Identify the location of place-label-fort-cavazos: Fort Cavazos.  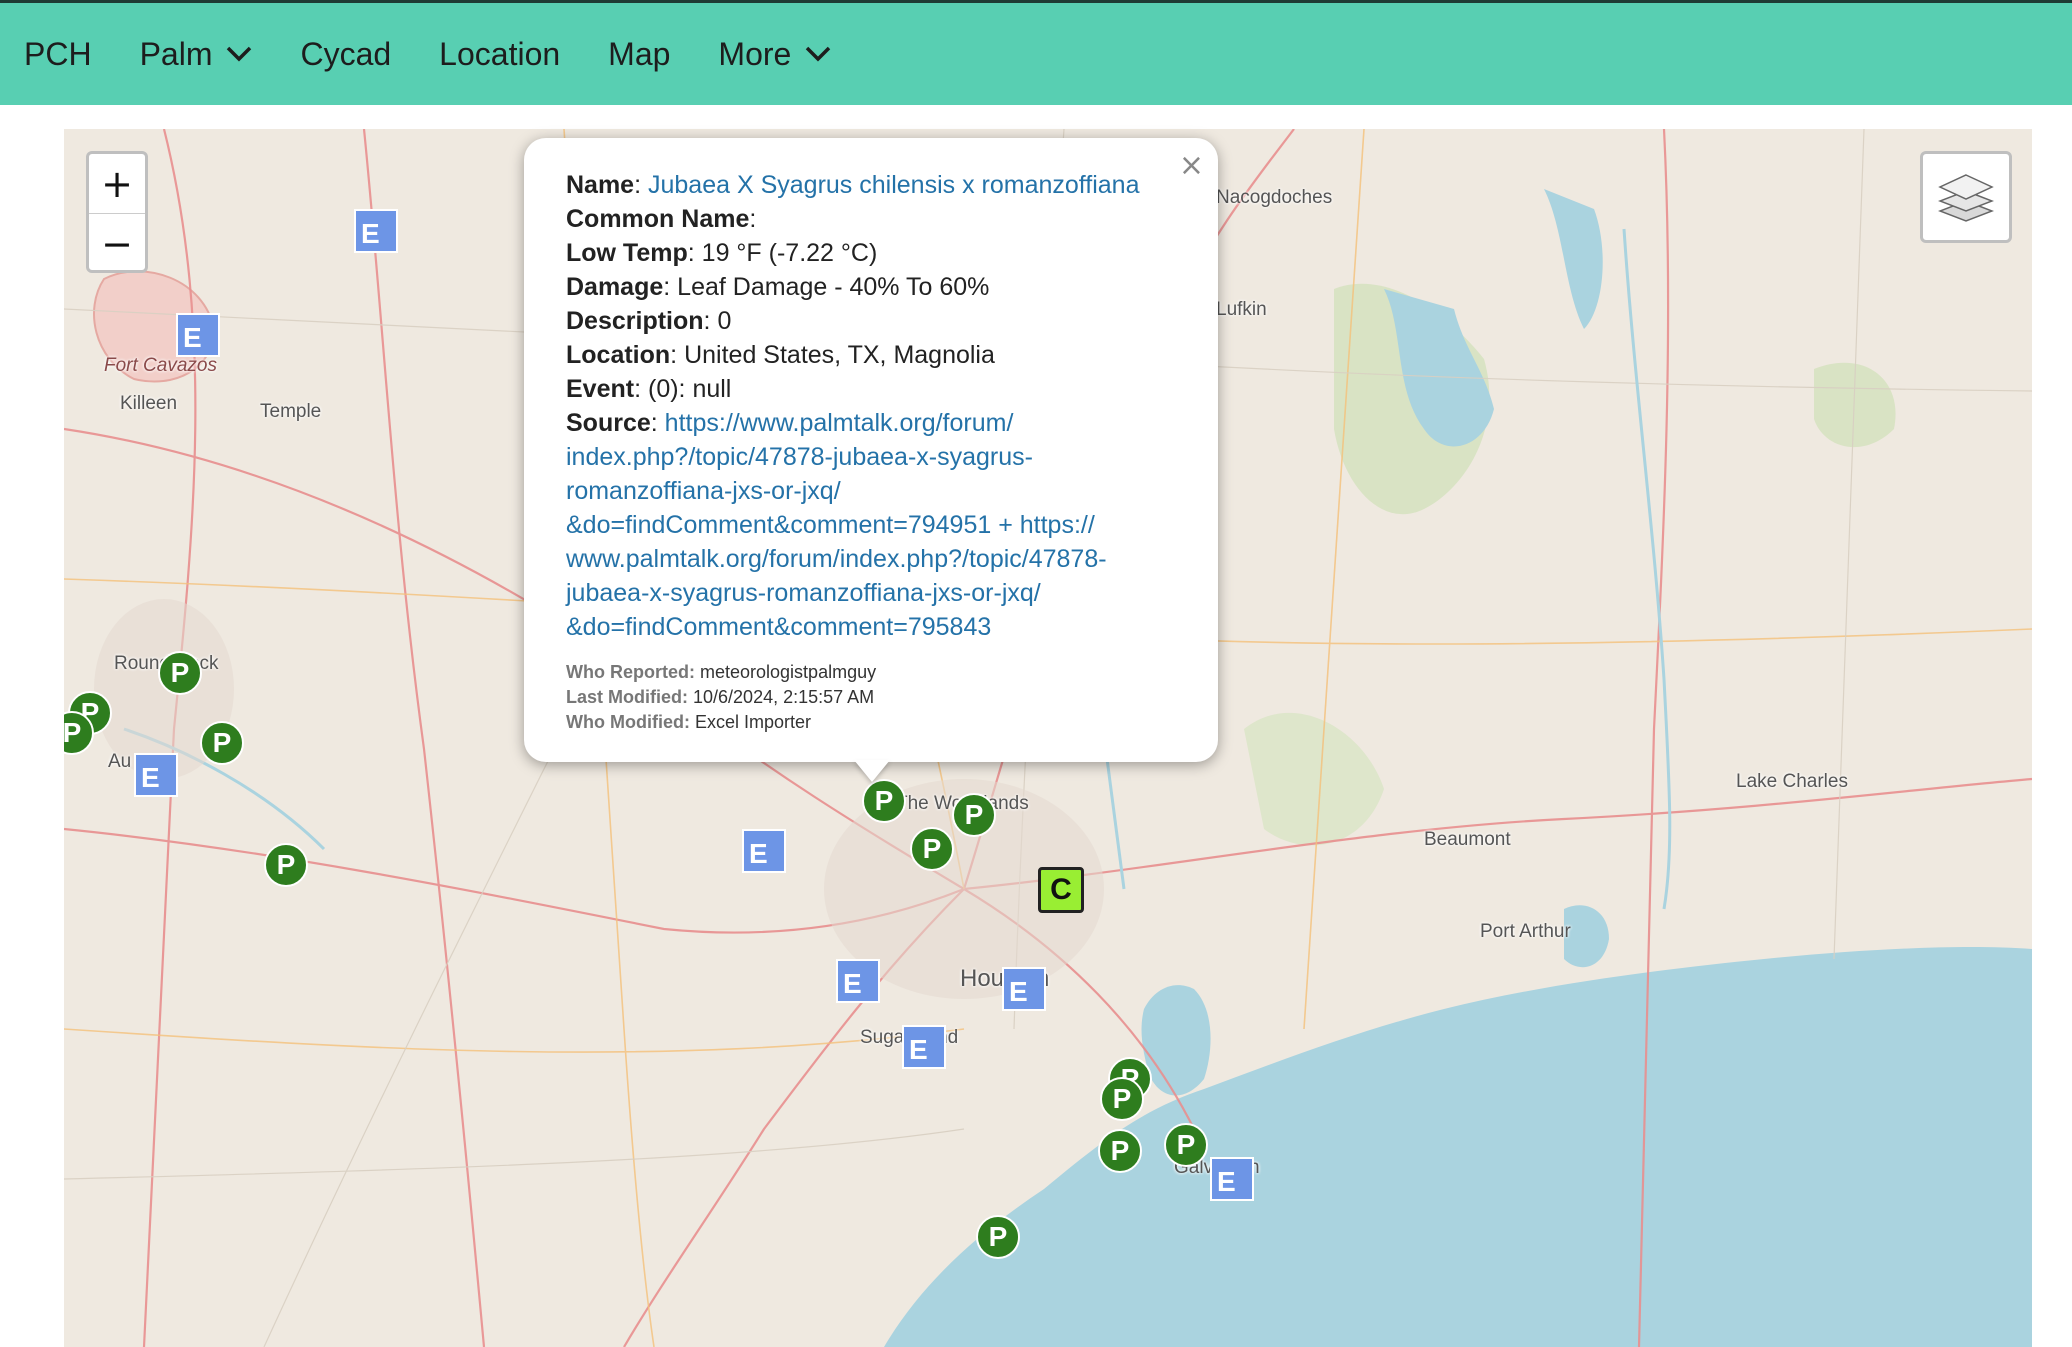
(160, 365).